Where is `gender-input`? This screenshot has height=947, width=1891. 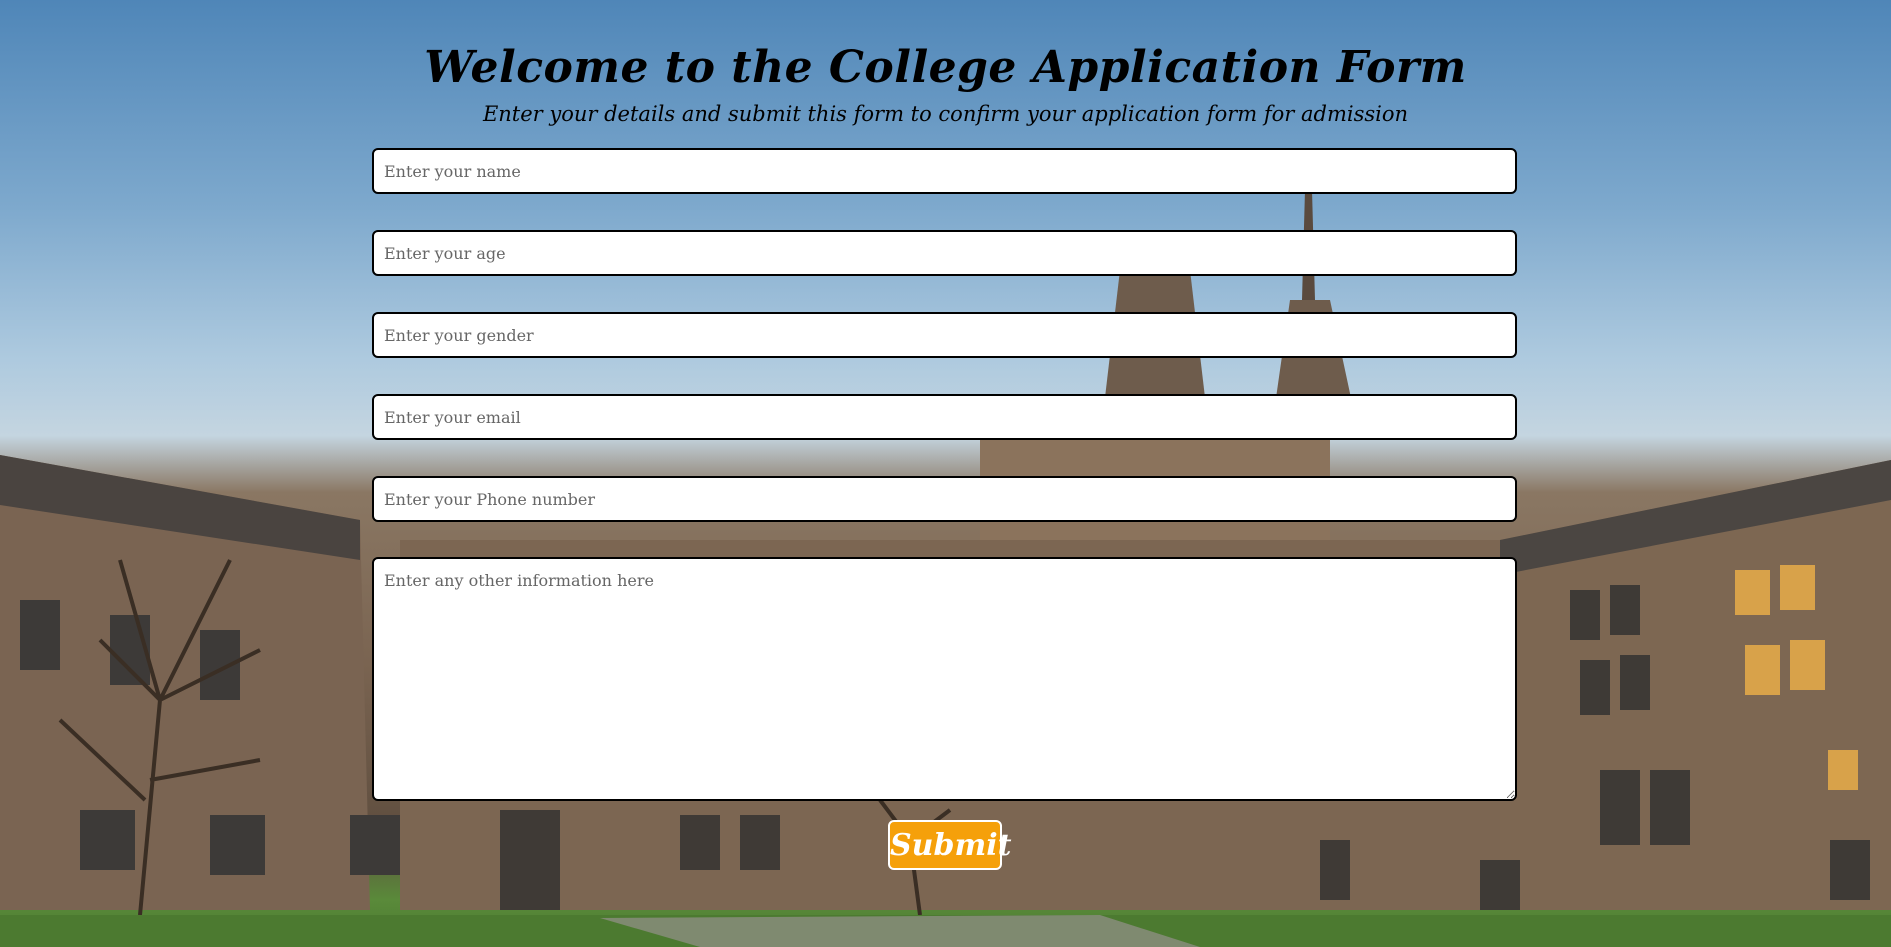 gender-input is located at coordinates (944, 335).